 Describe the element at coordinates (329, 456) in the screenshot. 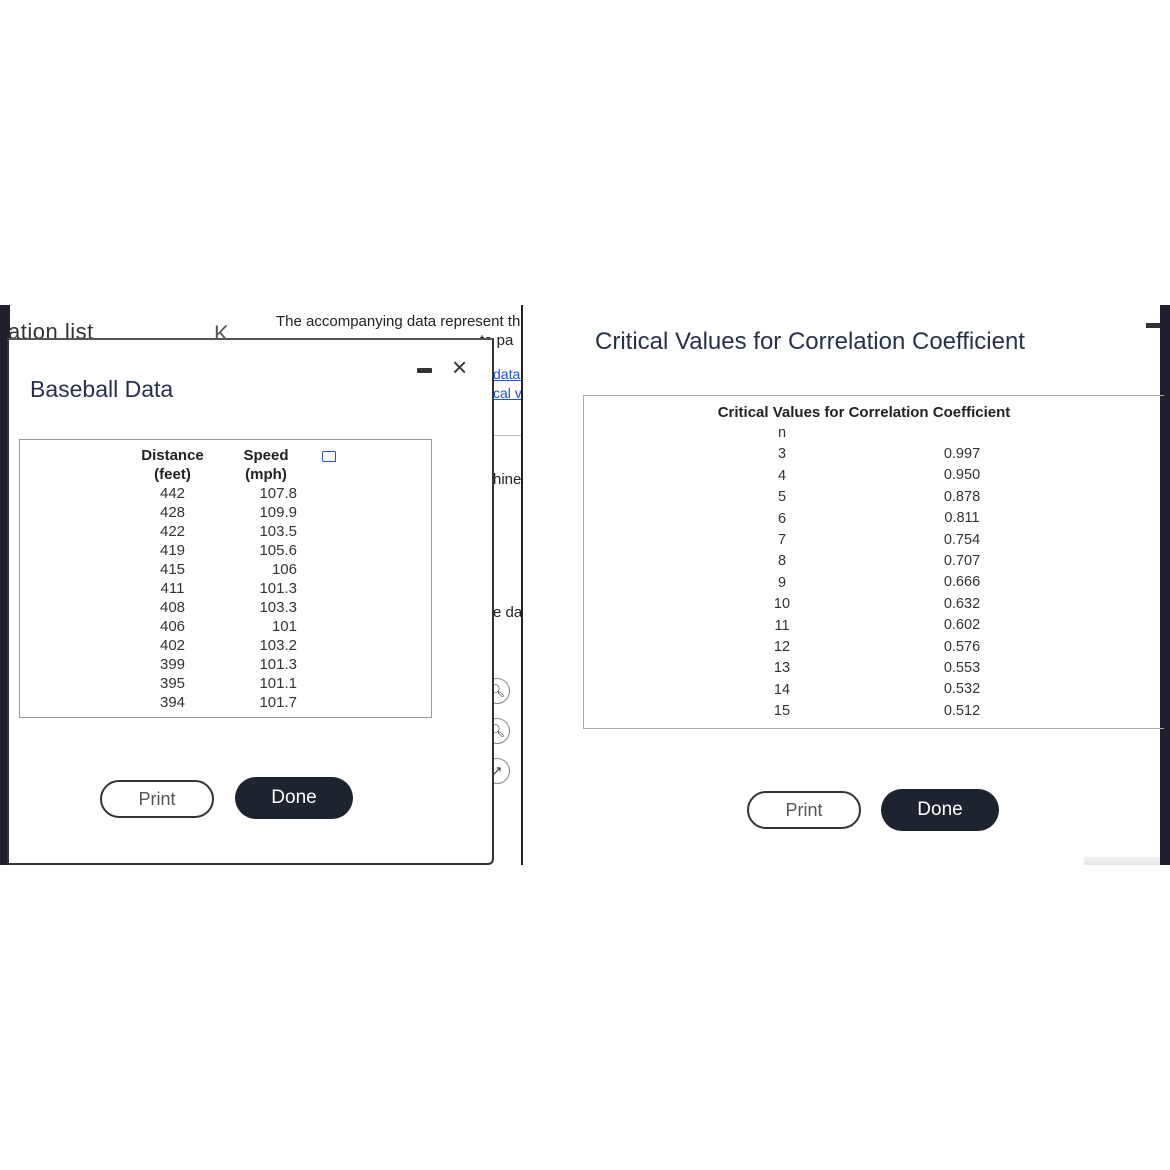

I see `copy-icon` at that location.